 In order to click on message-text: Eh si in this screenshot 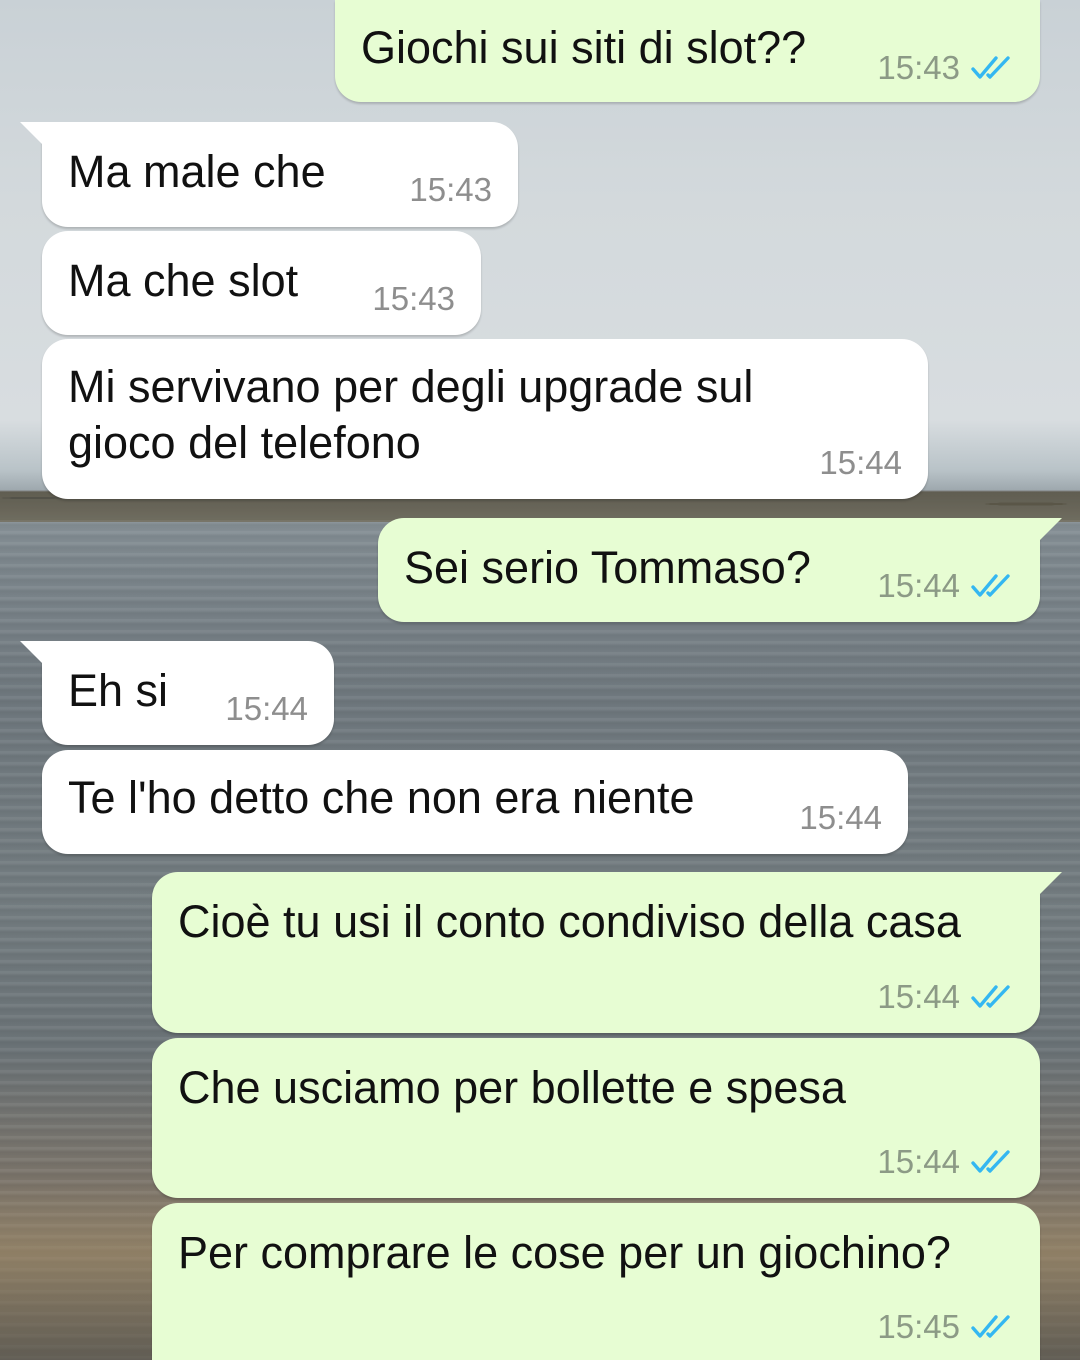, I will do `click(118, 690)`.